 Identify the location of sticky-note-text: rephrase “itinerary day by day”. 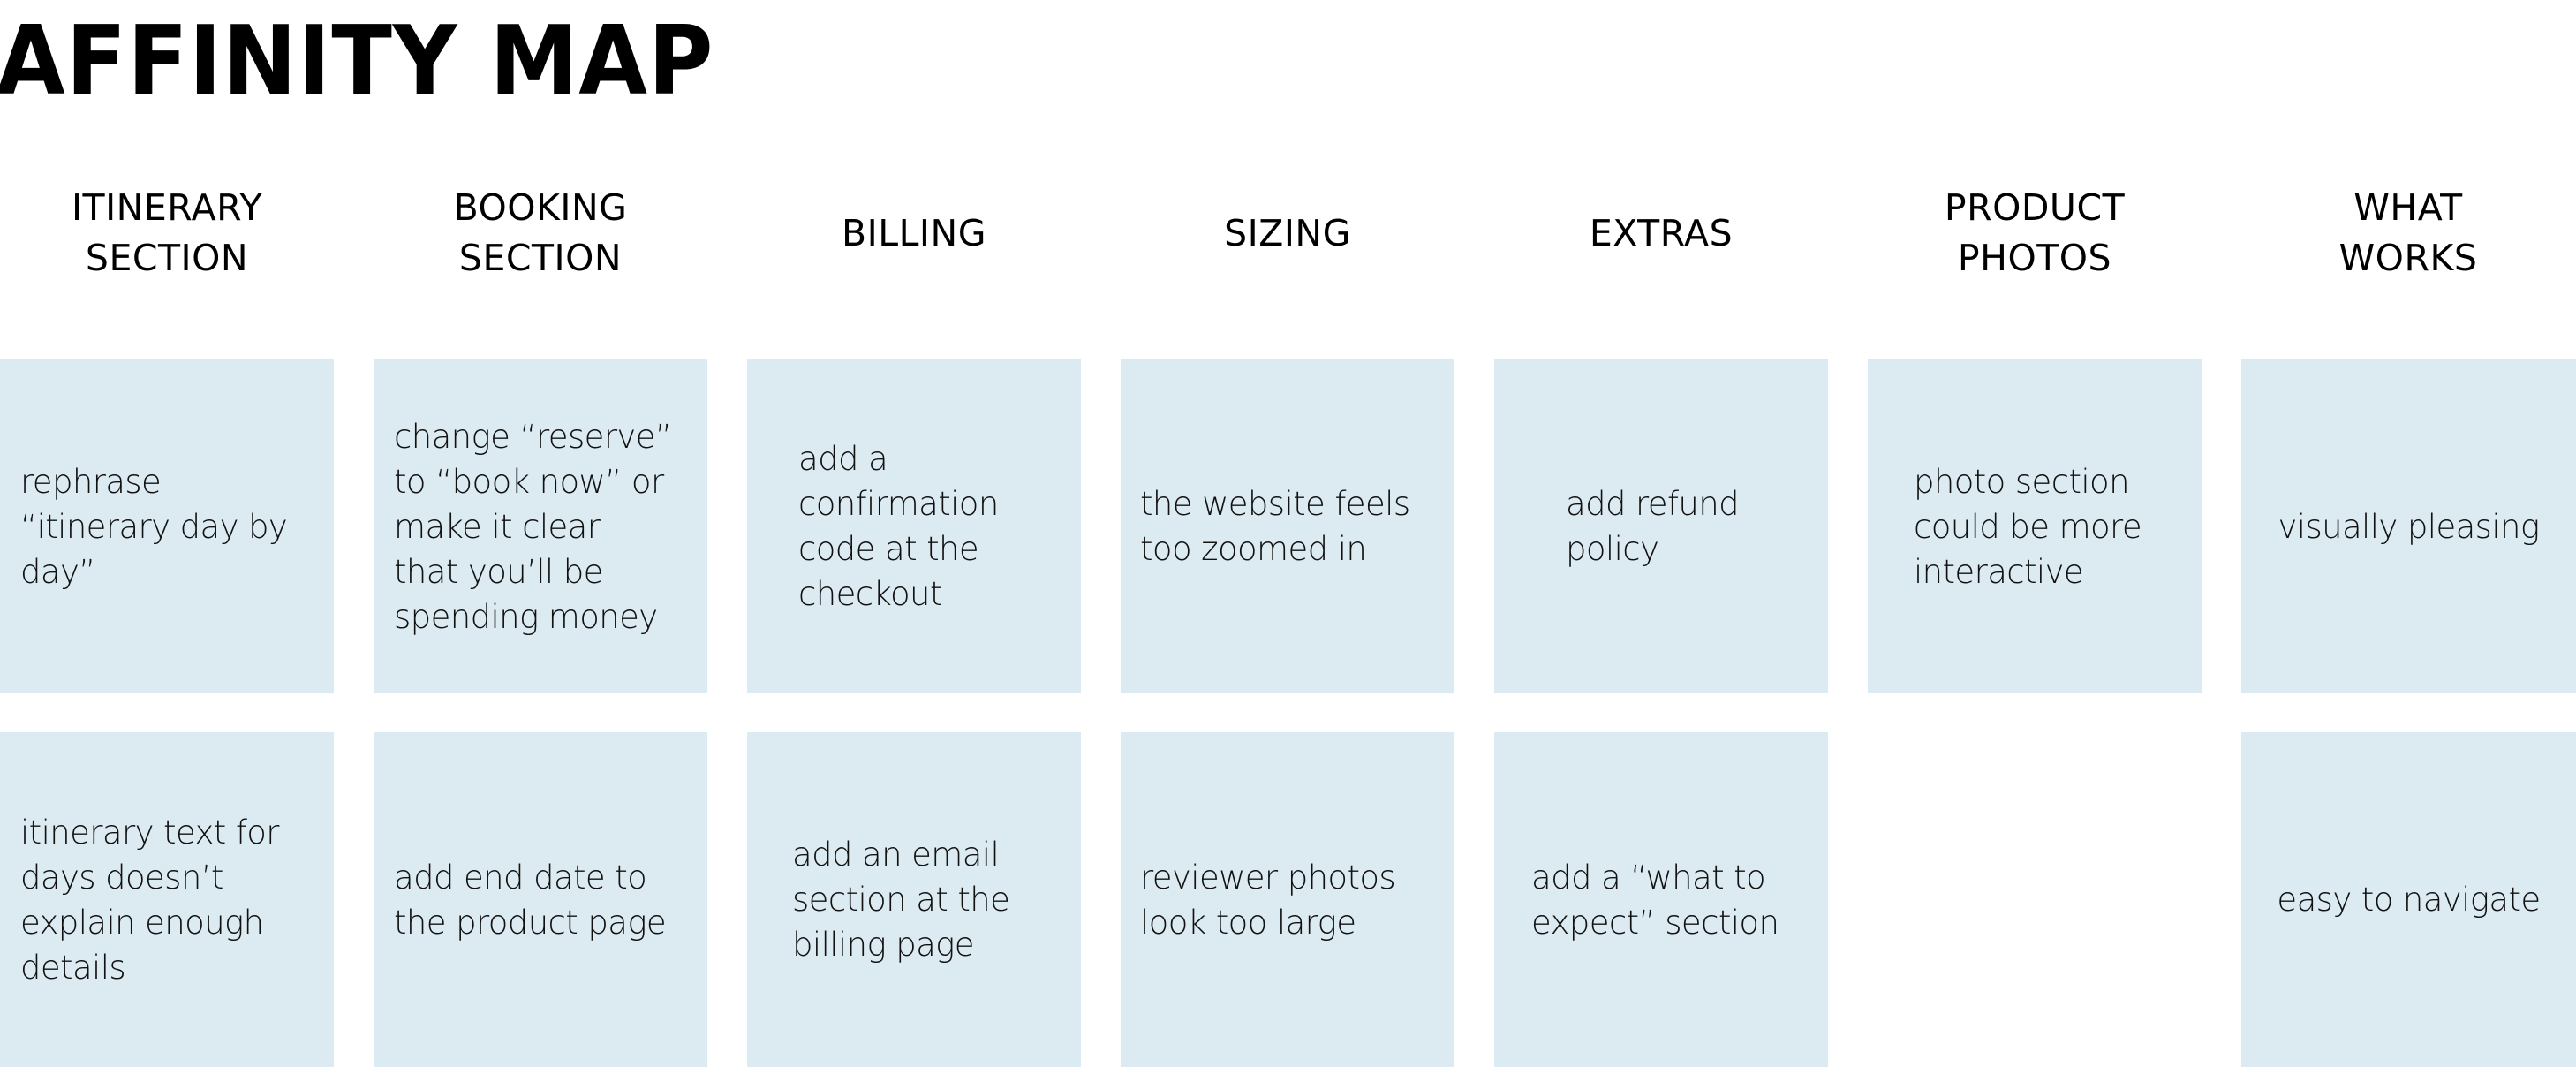
(154, 526).